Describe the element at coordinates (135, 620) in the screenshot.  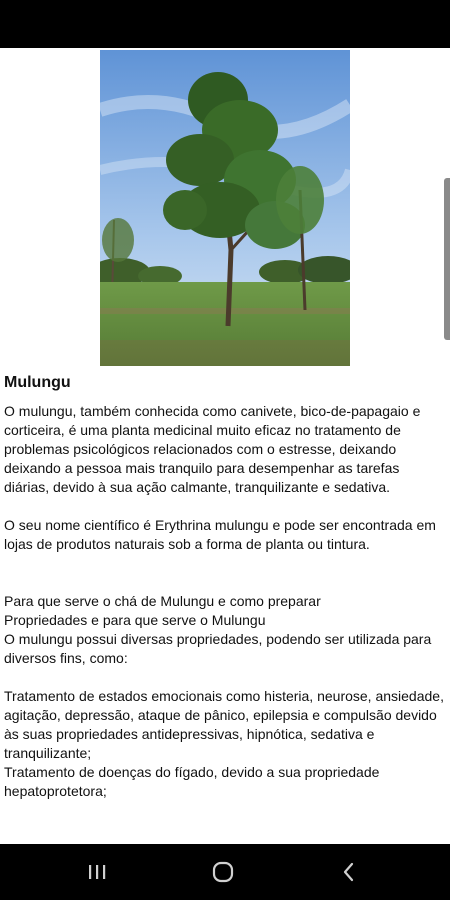
I see `section-heading-properties: Propriedades e para que serve o Mulungu` at that location.